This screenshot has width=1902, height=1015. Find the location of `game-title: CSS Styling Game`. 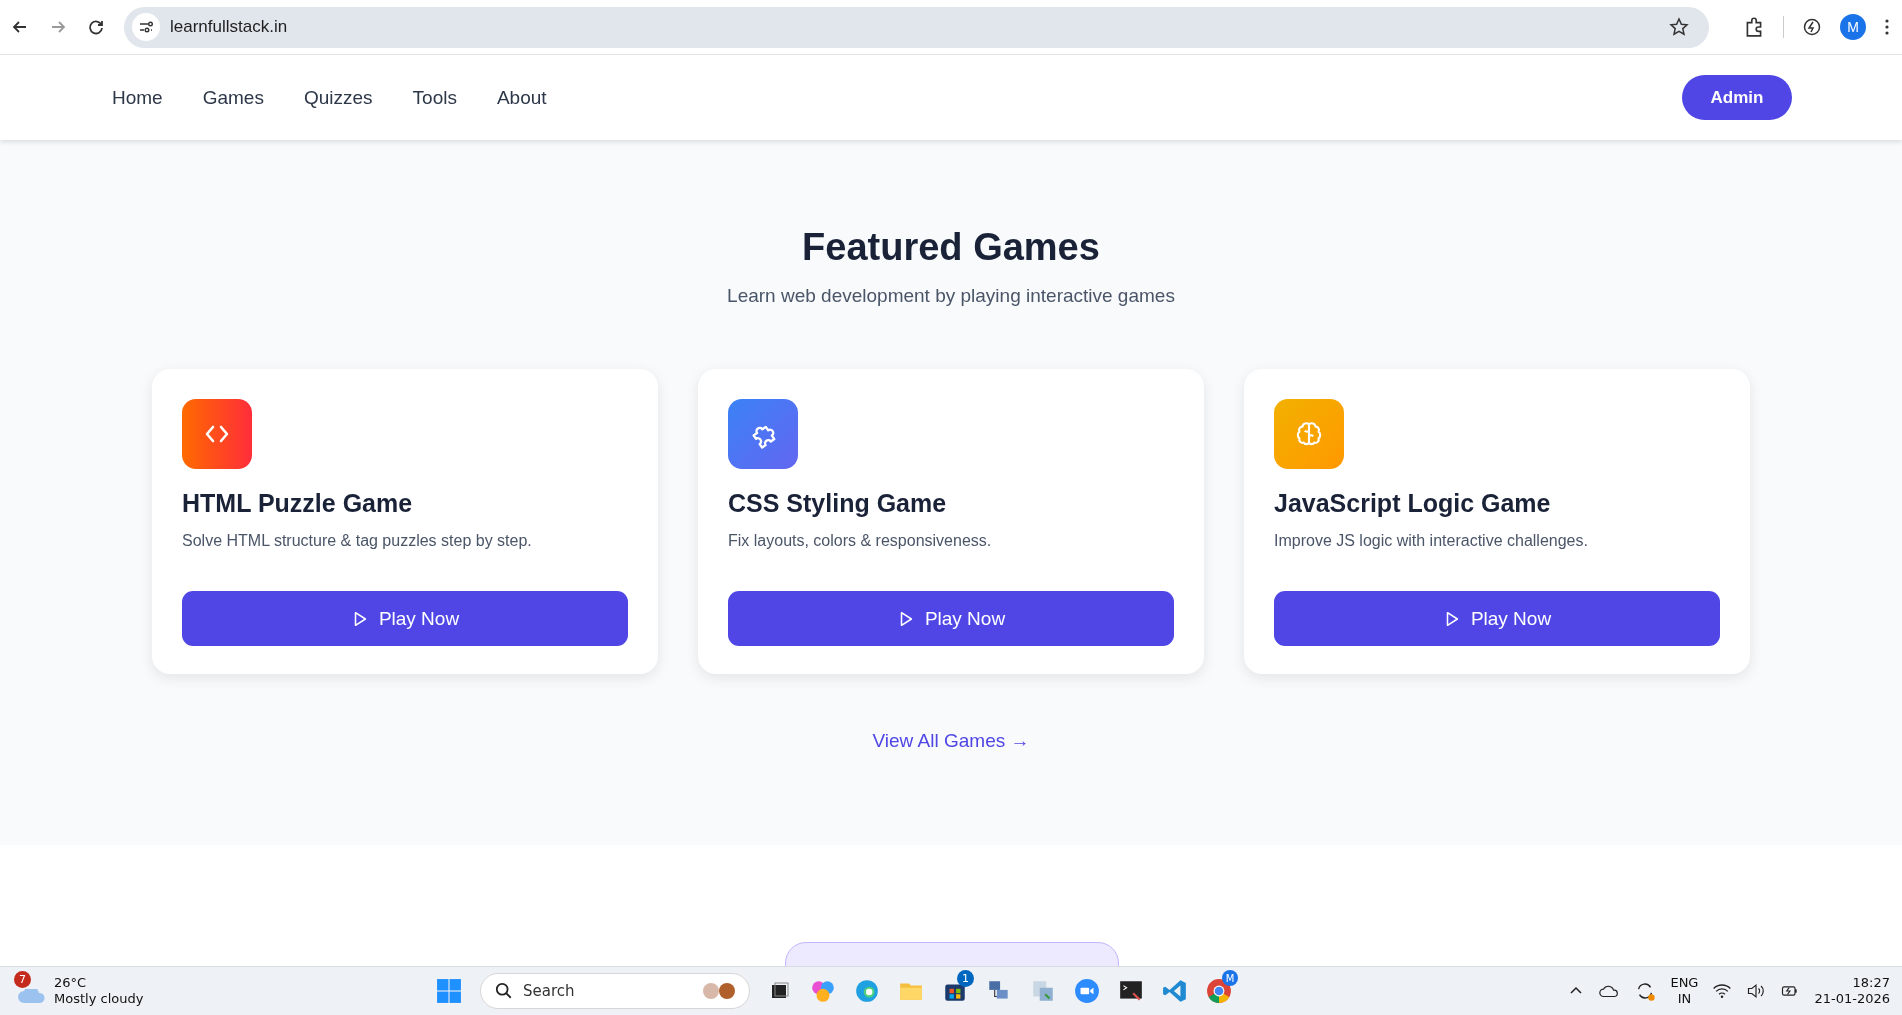

game-title: CSS Styling Game is located at coordinates (838, 503).